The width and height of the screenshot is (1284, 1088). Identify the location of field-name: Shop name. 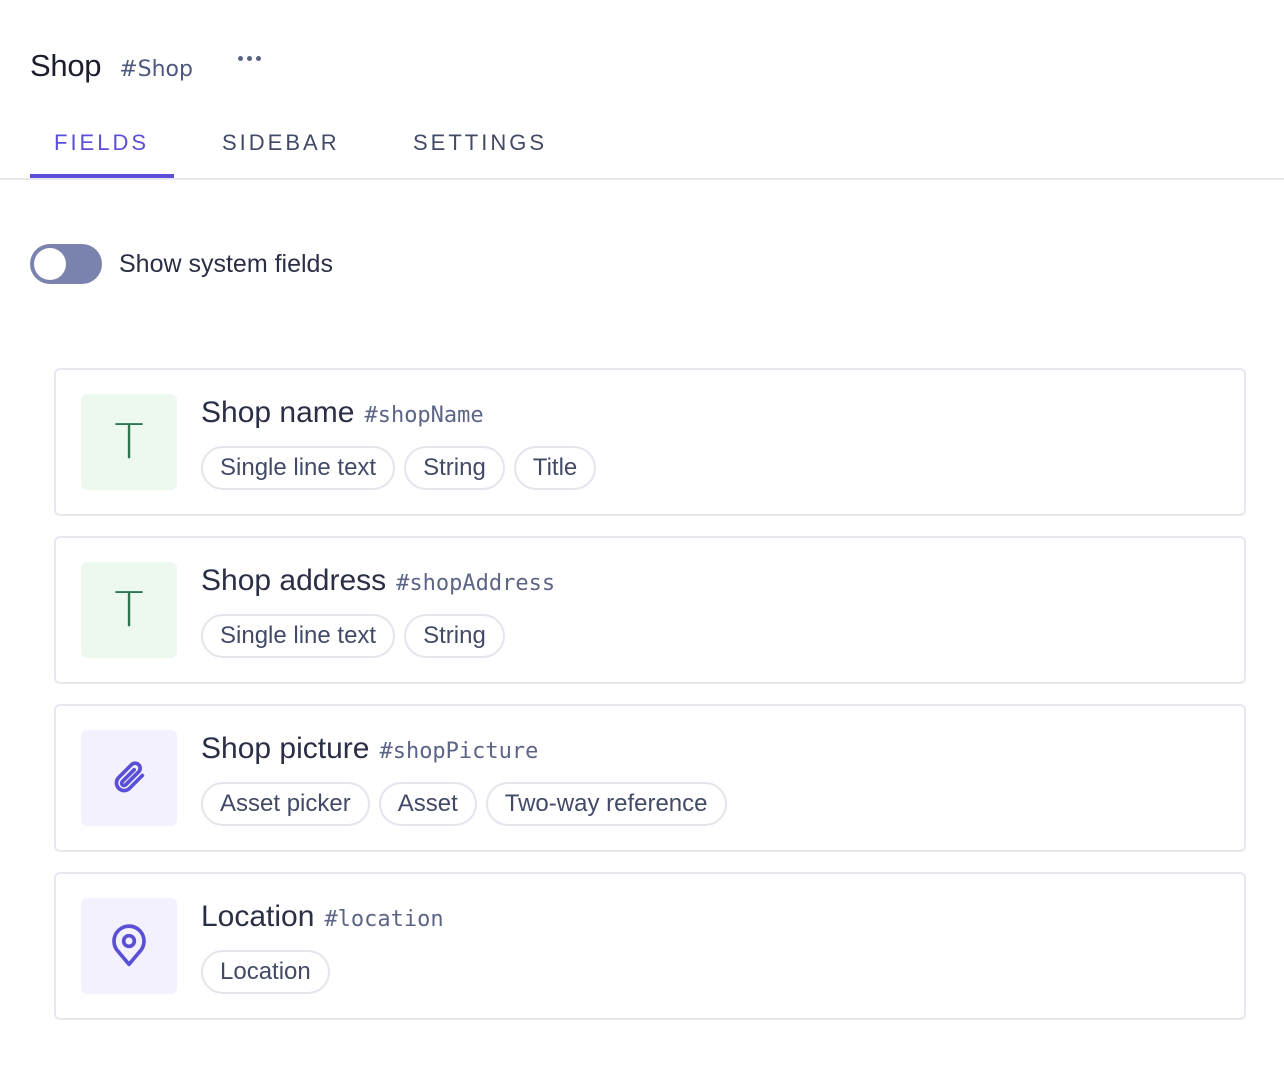
(278, 412).